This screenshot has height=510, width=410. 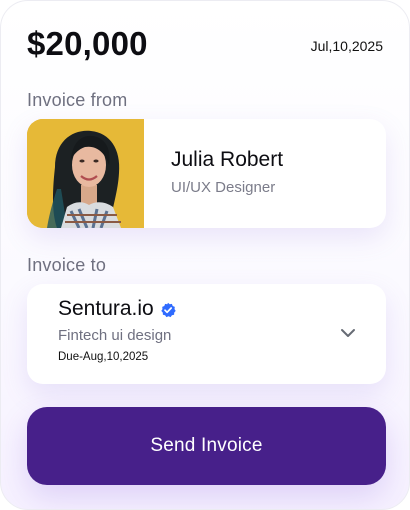 I want to click on sender-photo, so click(x=85, y=173).